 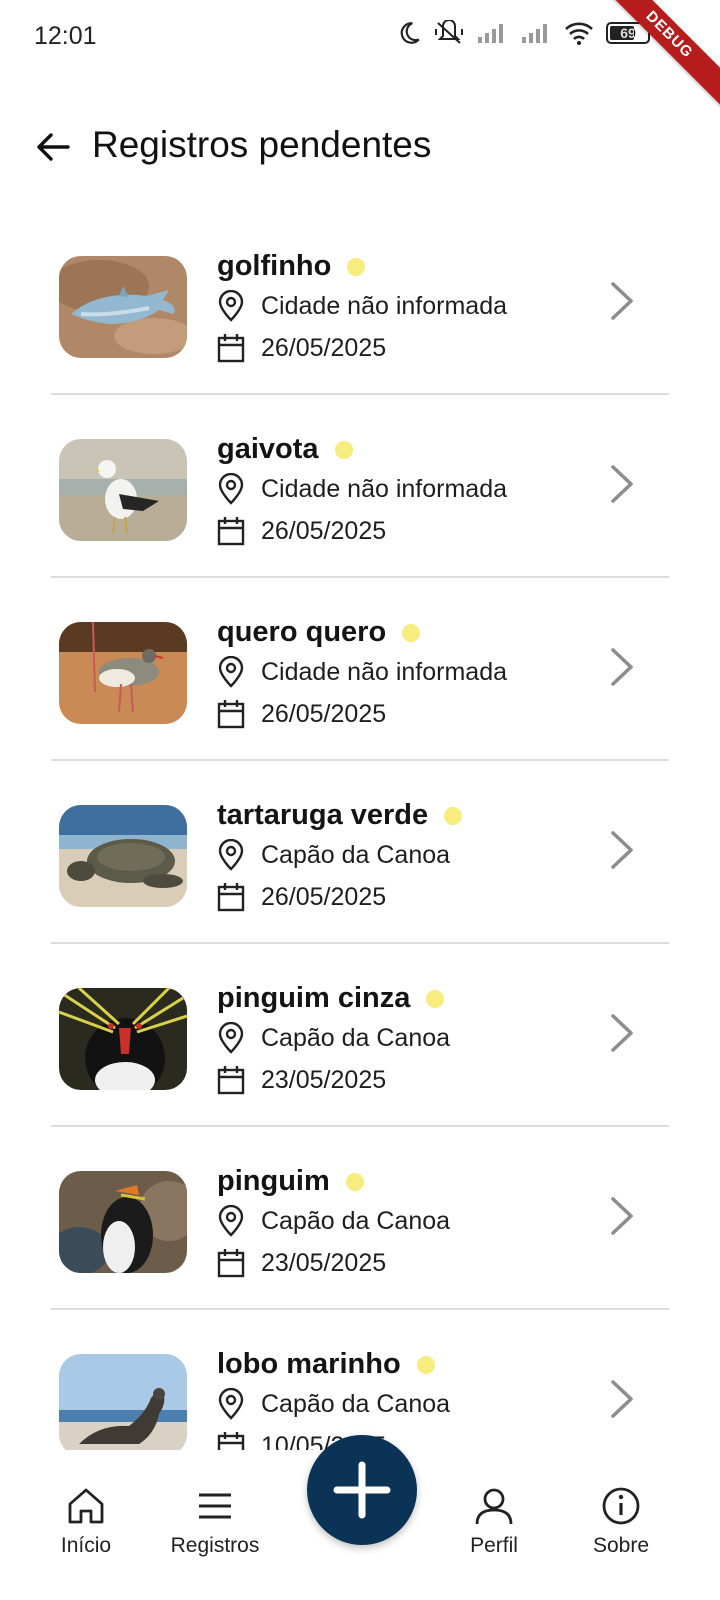 I want to click on record-name-text: golfinho, so click(x=274, y=266).